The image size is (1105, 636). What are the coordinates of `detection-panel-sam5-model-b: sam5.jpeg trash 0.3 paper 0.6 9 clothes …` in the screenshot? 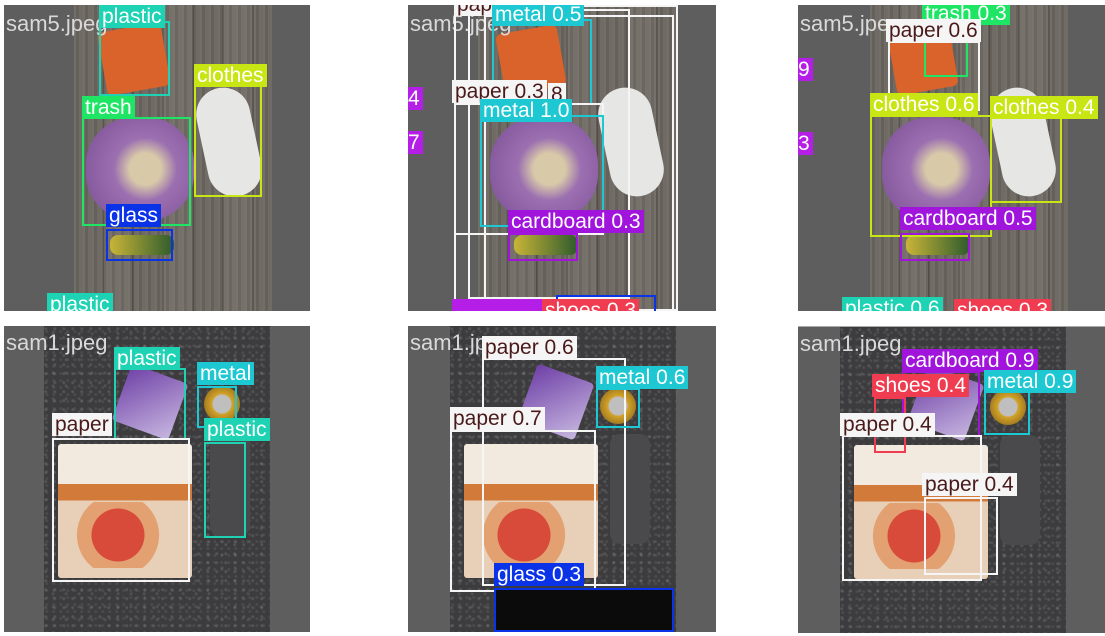 It's located at (951, 158).